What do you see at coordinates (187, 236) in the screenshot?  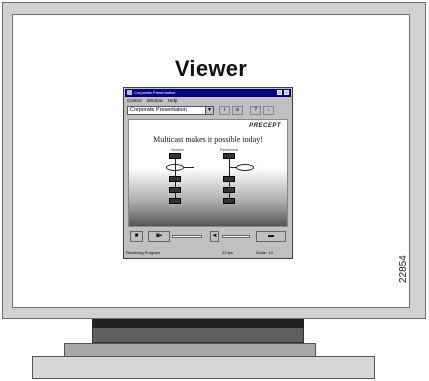 I see `video-slider` at bounding box center [187, 236].